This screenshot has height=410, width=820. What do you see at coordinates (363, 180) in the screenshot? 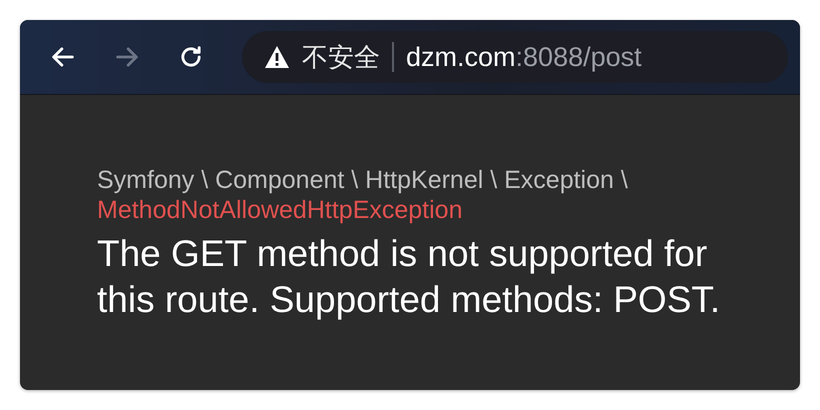
I see `exception-namespace: Symfony \ Component \ HttpKernel \ Exception \` at bounding box center [363, 180].